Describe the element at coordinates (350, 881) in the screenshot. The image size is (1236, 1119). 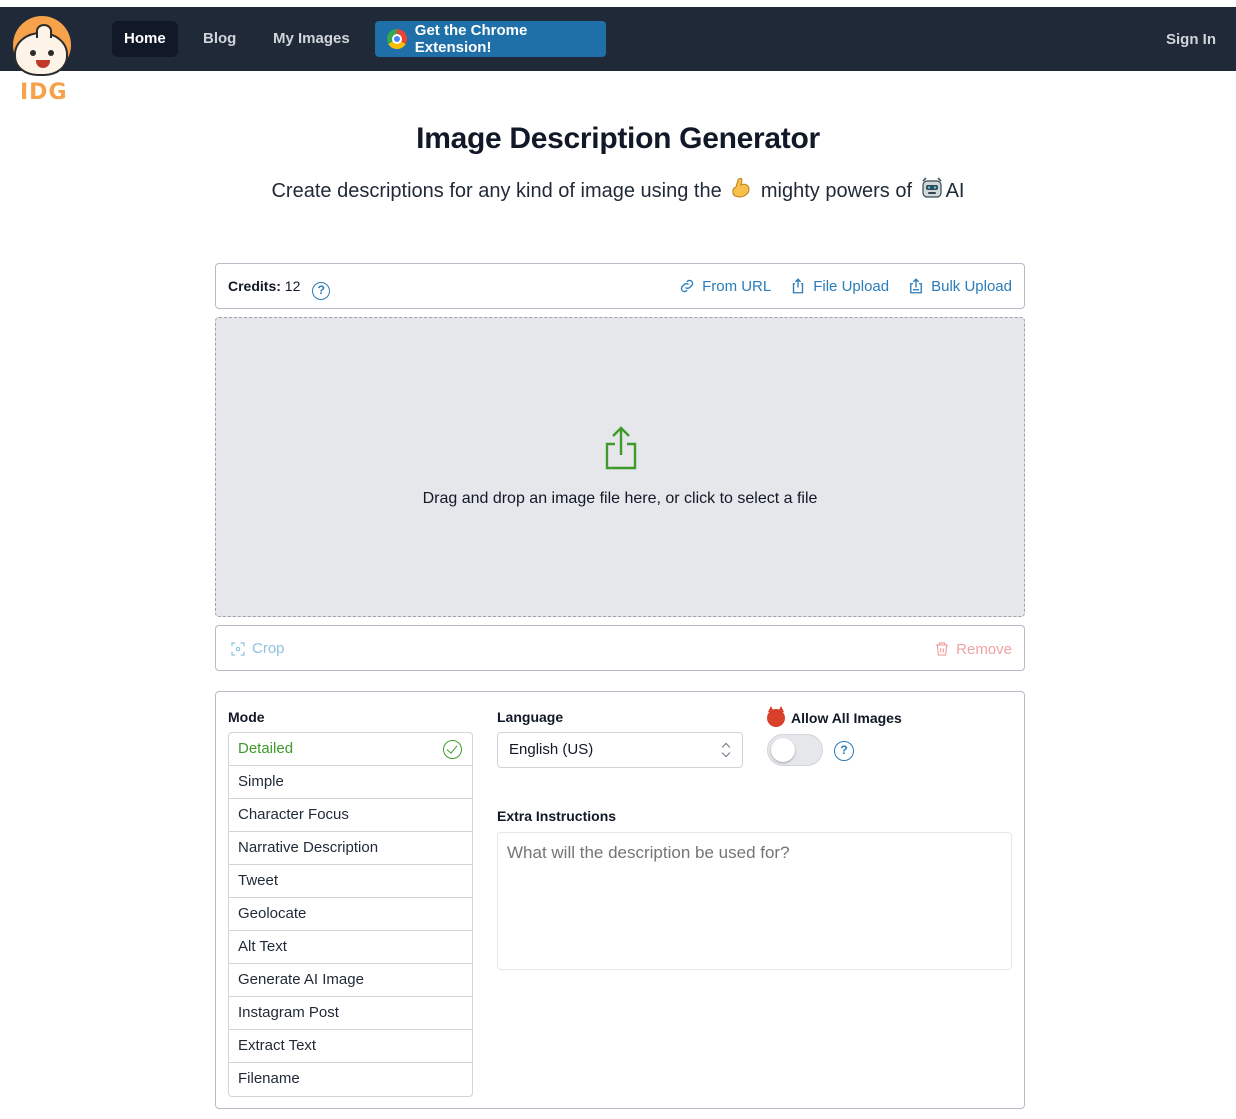
I see `mode-item-tweet: Tweet` at that location.